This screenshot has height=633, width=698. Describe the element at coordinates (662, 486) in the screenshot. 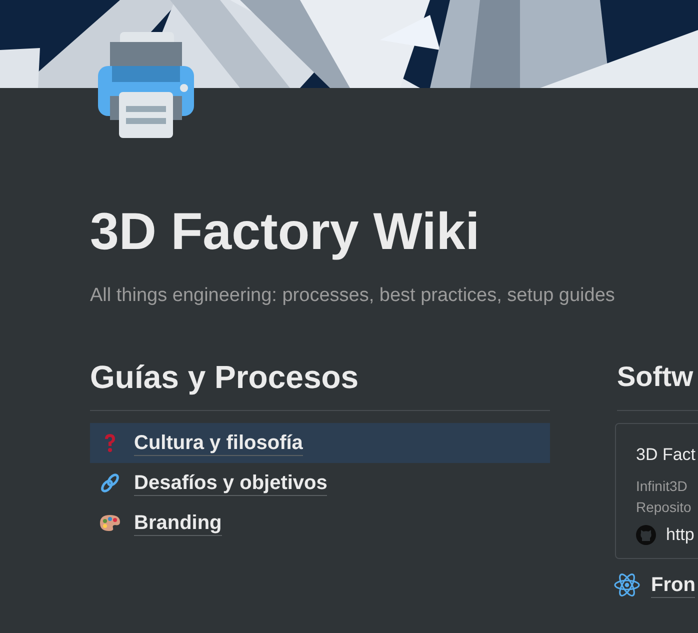

I see `card-description: Infinit3D` at that location.